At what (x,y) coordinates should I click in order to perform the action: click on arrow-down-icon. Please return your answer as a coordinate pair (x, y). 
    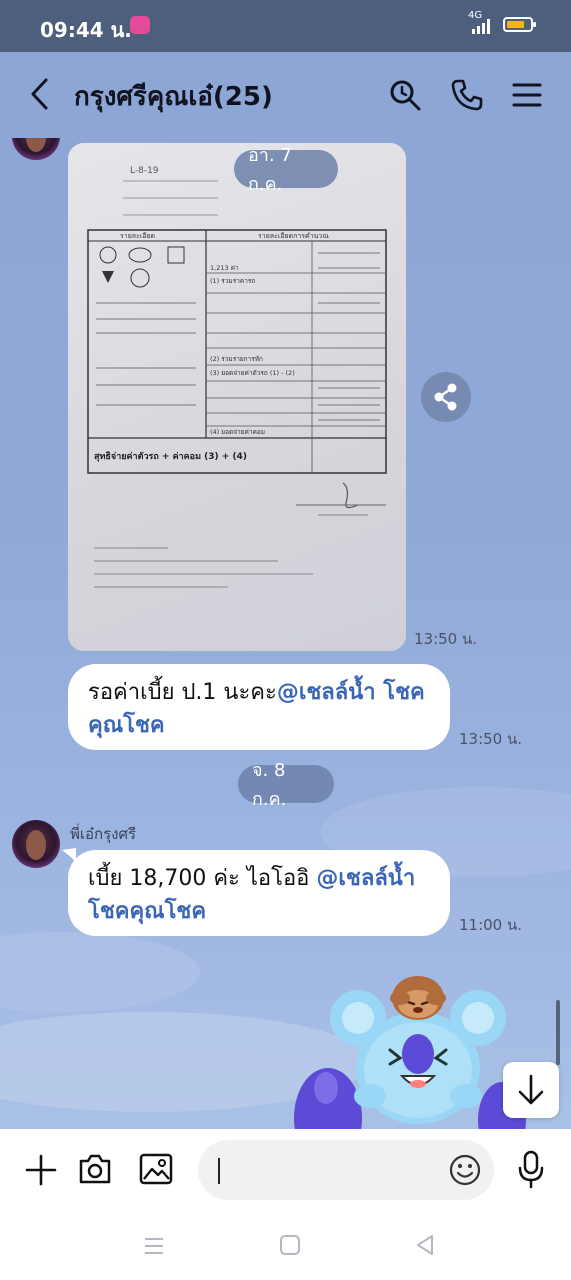
    Looking at the image, I should click on (531, 1089).